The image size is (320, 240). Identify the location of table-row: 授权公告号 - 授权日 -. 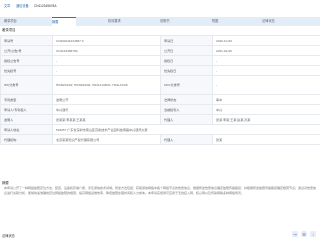
(160, 60).